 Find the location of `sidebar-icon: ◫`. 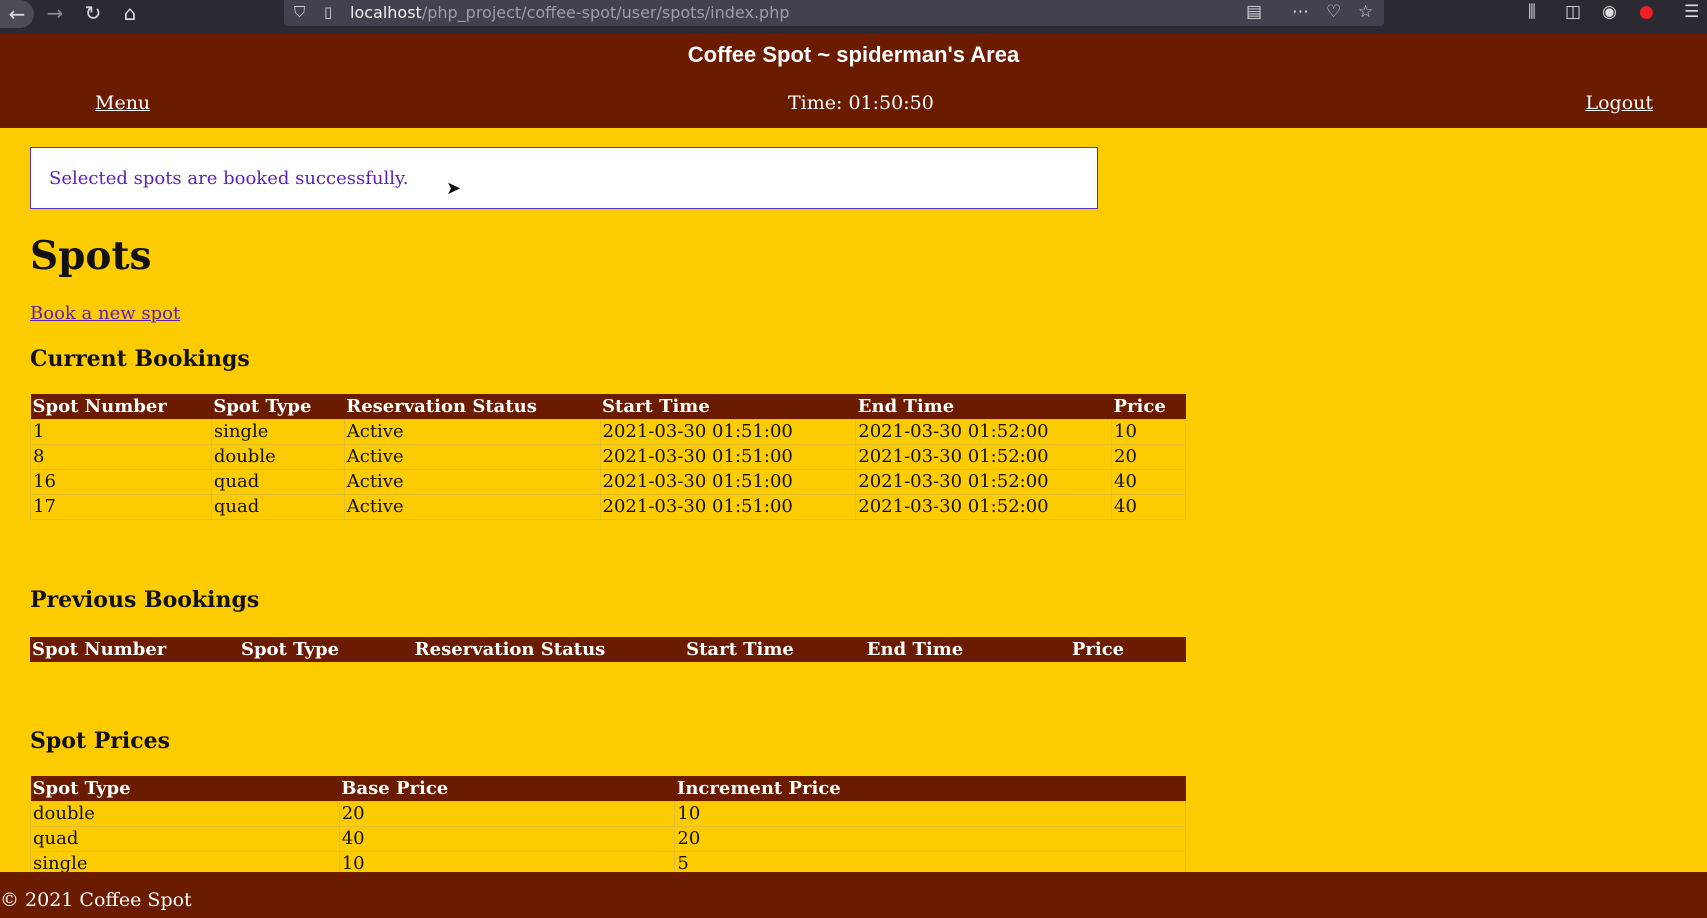

sidebar-icon: ◫ is located at coordinates (1573, 12).